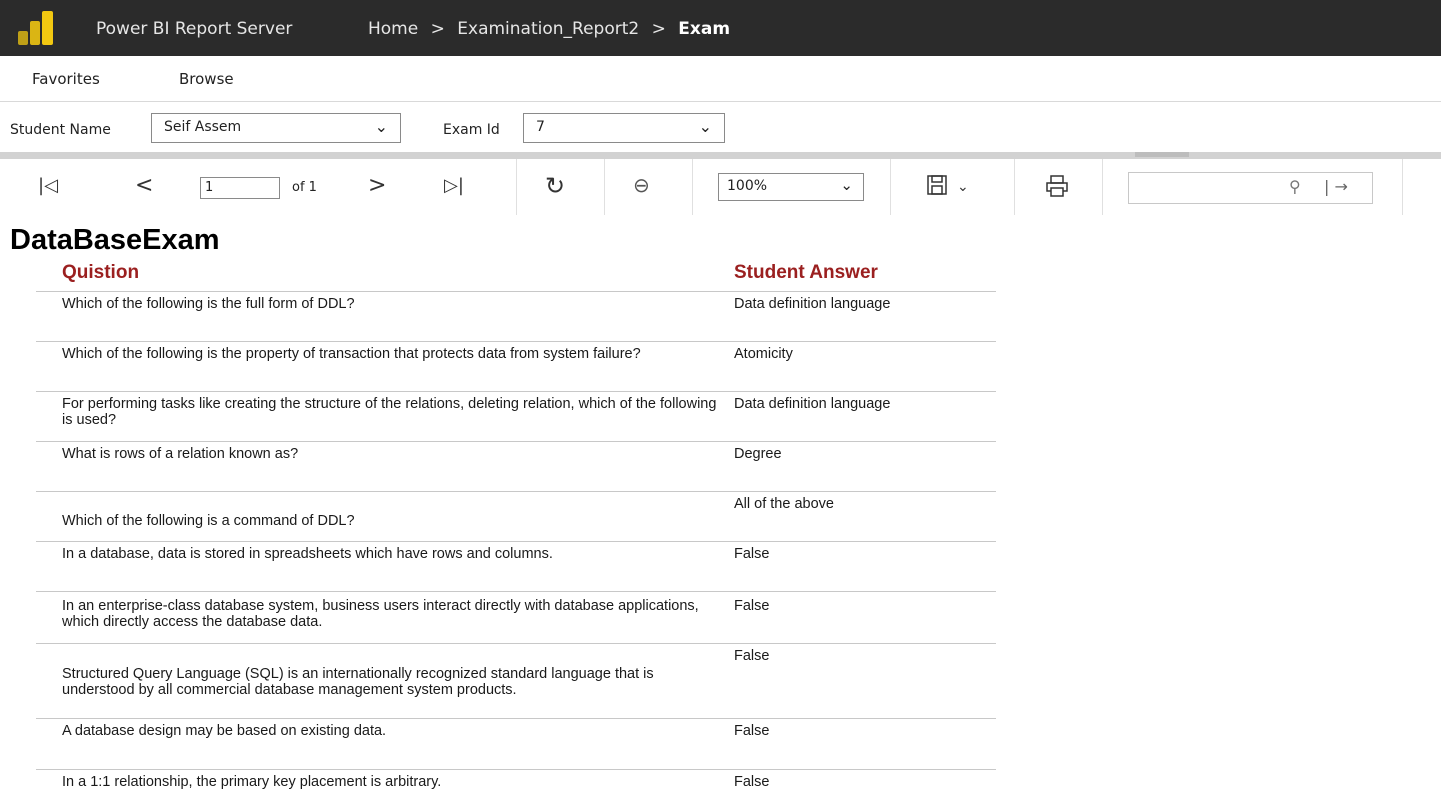 Image resolution: width=1441 pixels, height=790 pixels. What do you see at coordinates (806, 272) in the screenshot?
I see `answer-column-header: Student Answer` at bounding box center [806, 272].